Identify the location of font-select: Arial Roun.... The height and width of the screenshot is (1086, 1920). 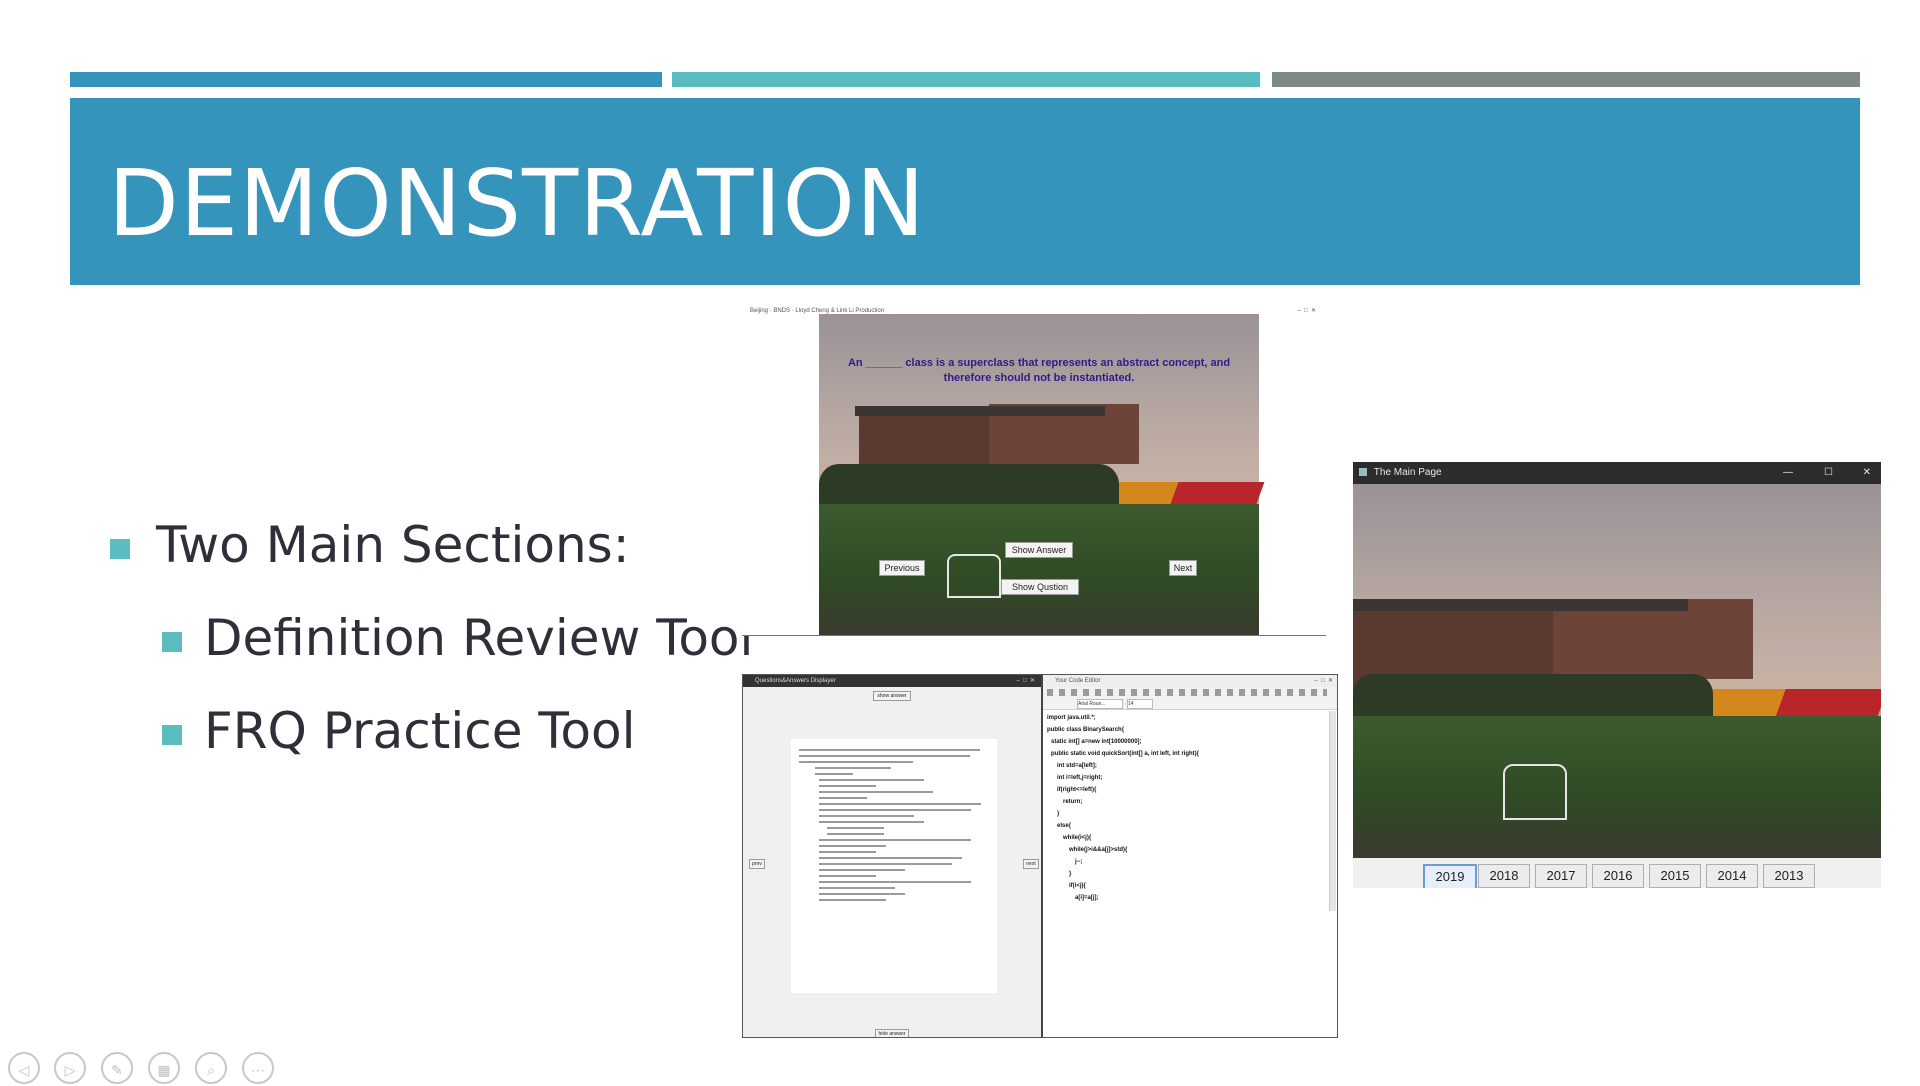
(1100, 704).